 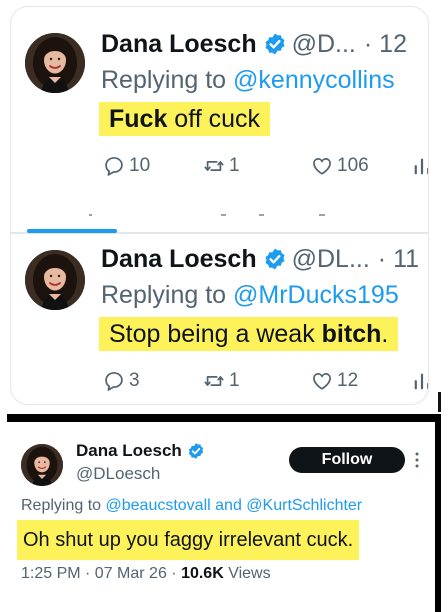 I want to click on tweet-text-bold: bitch, so click(x=351, y=334).